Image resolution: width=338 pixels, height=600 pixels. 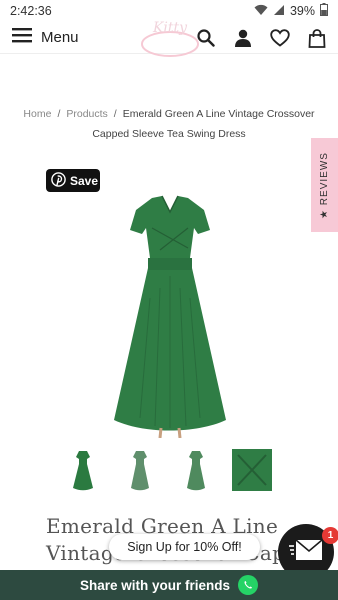 I want to click on bag-icon, so click(x=317, y=38).